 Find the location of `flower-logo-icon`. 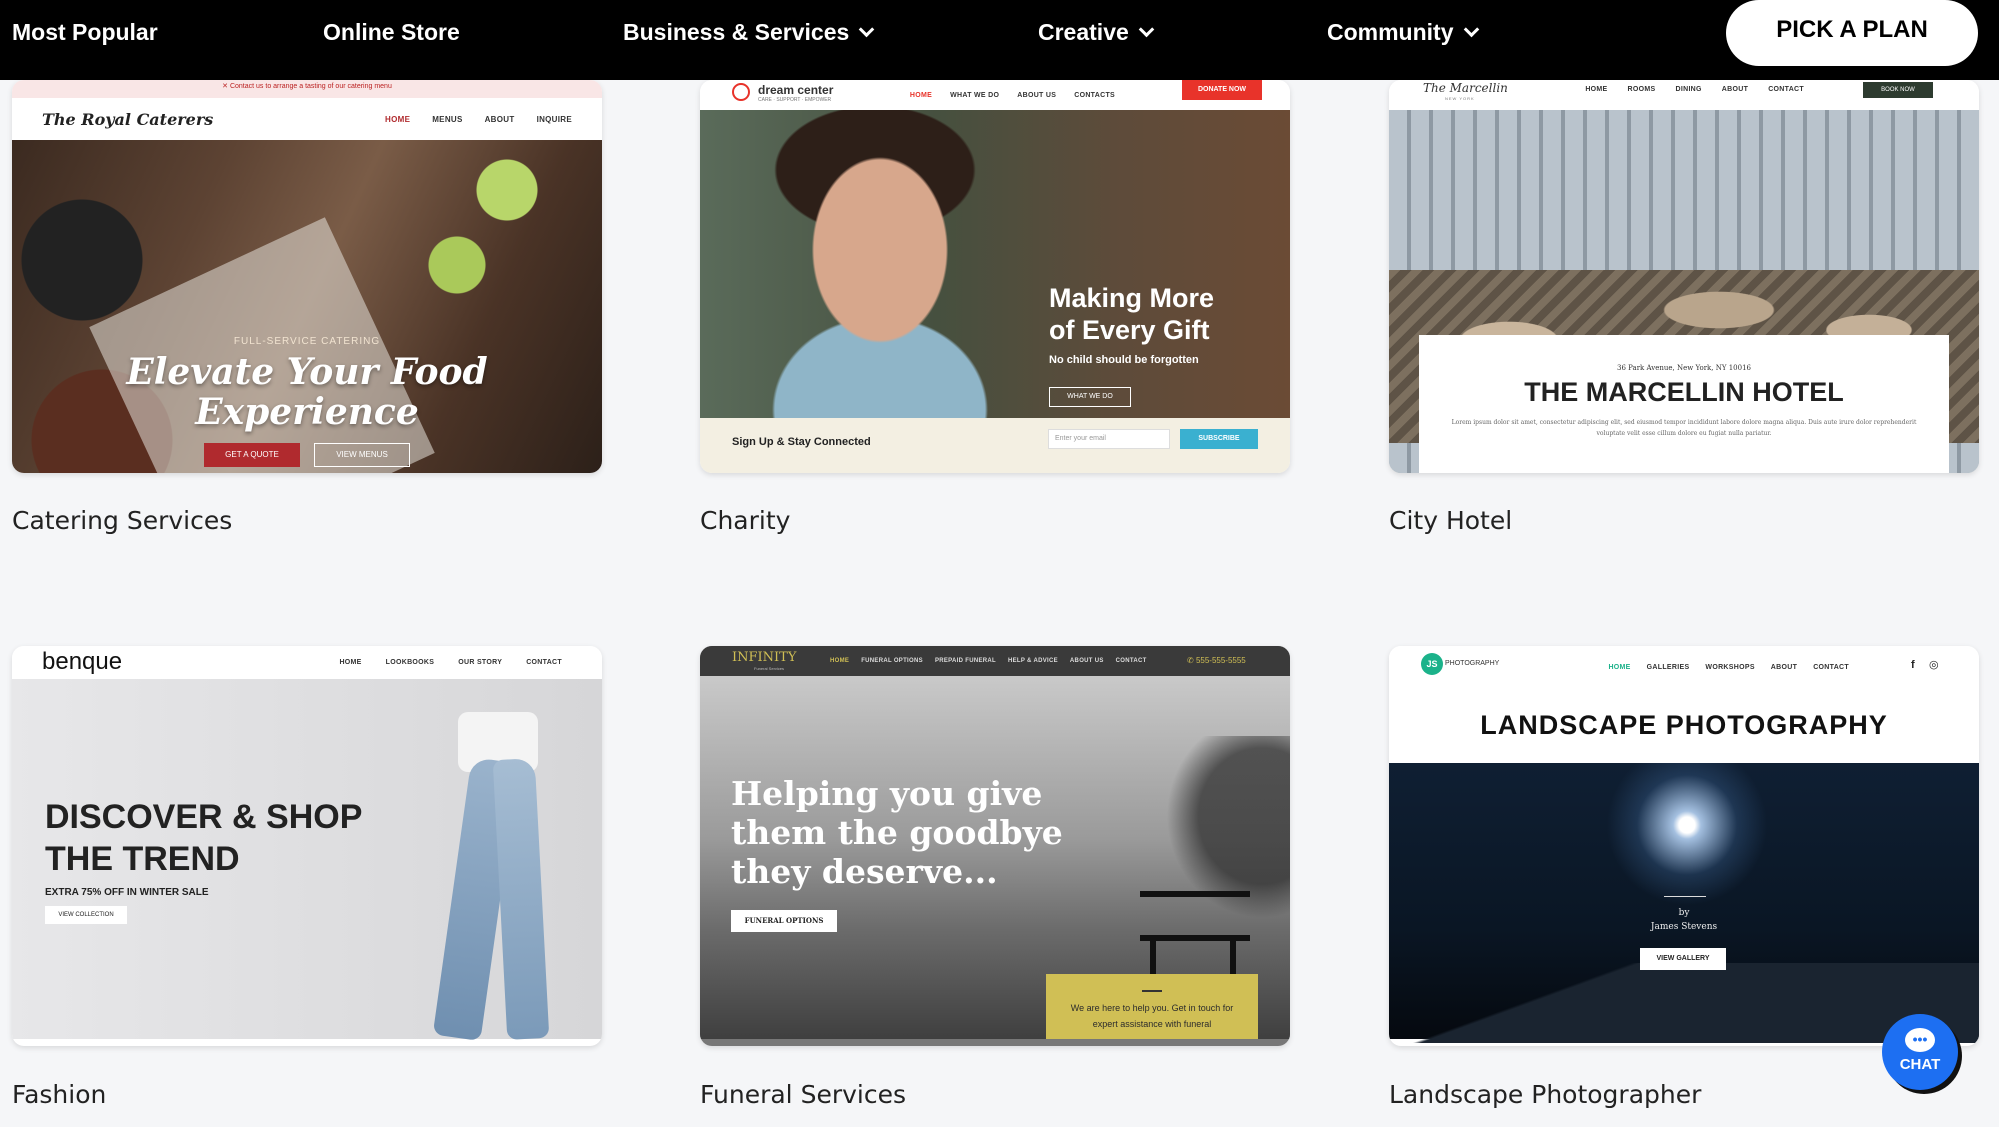

flower-logo-icon is located at coordinates (741, 92).